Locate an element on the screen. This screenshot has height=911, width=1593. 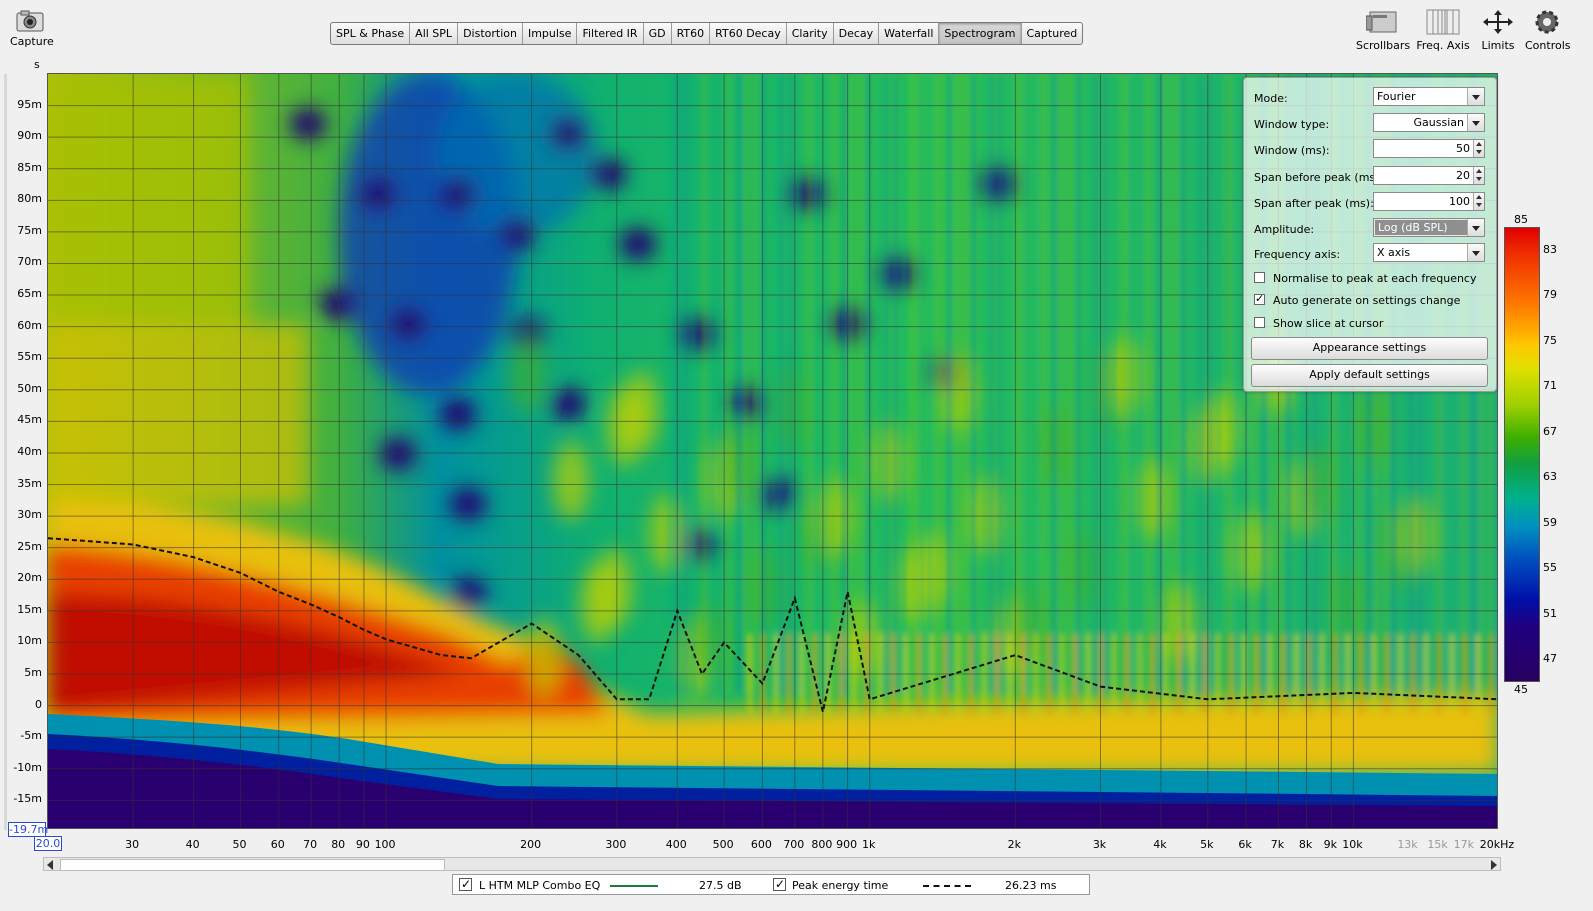
span-after-stepper: 100 is located at coordinates (1429, 201).